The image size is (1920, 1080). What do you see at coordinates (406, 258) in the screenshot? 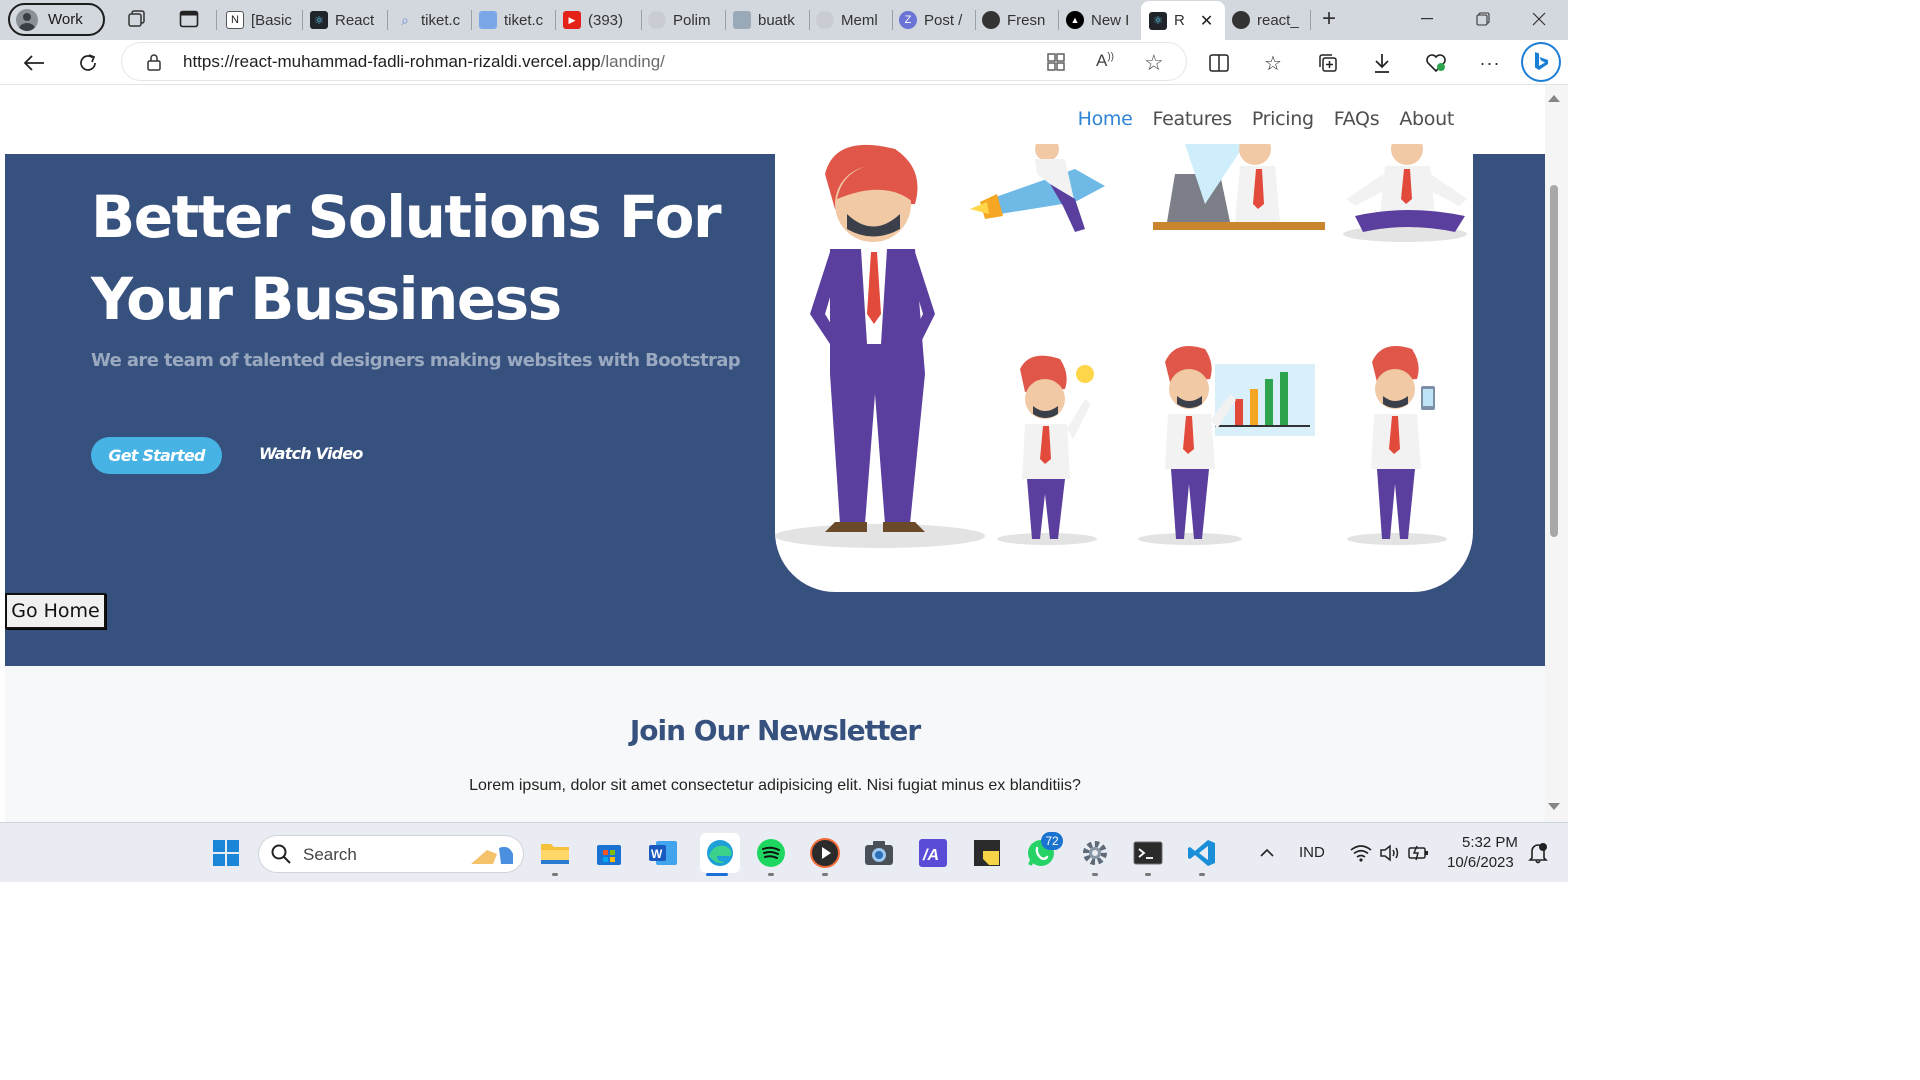
I see `hero-title: Better Solutions For Your Bussiness` at bounding box center [406, 258].